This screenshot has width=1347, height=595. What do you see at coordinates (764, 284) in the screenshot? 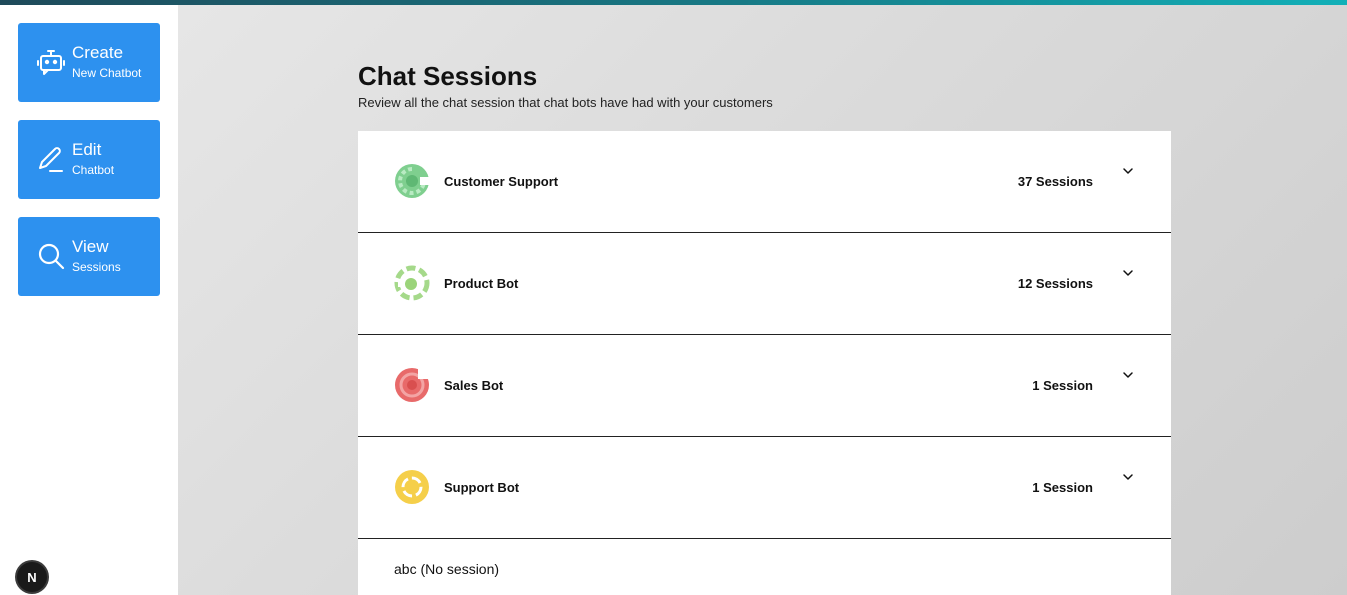
I see `chatbot-row: Product Bot 12 Sessions` at bounding box center [764, 284].